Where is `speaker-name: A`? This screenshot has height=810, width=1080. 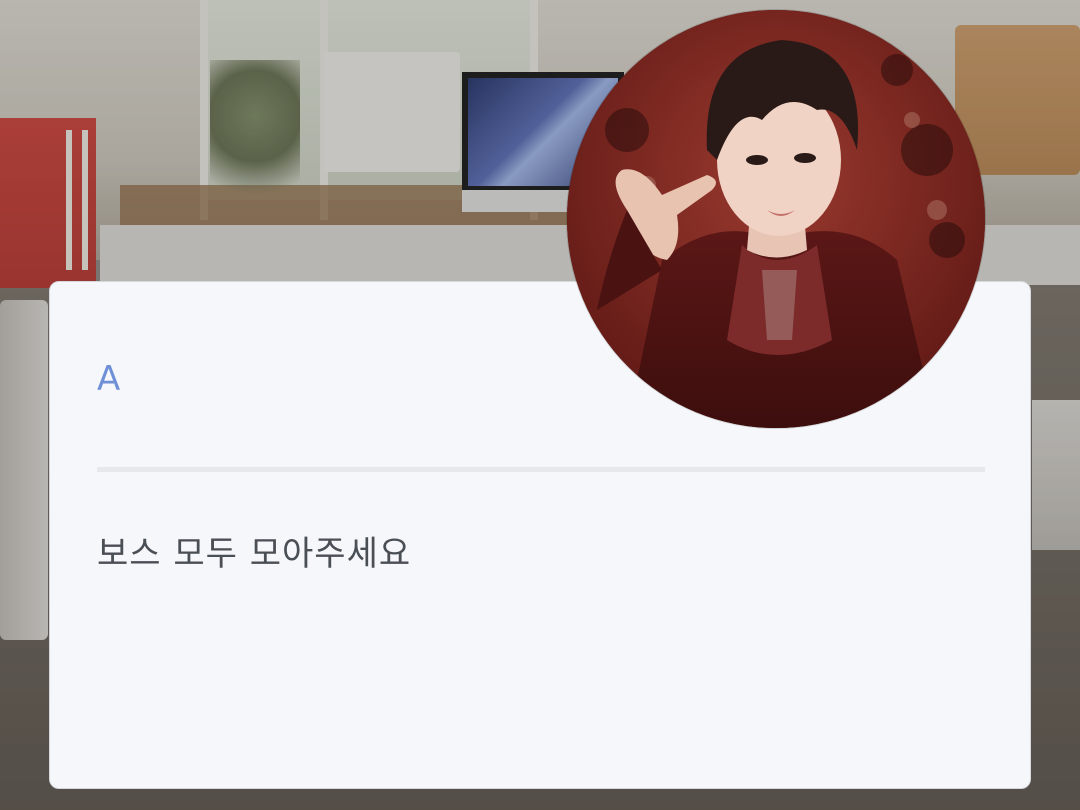 speaker-name: A is located at coordinates (109, 379).